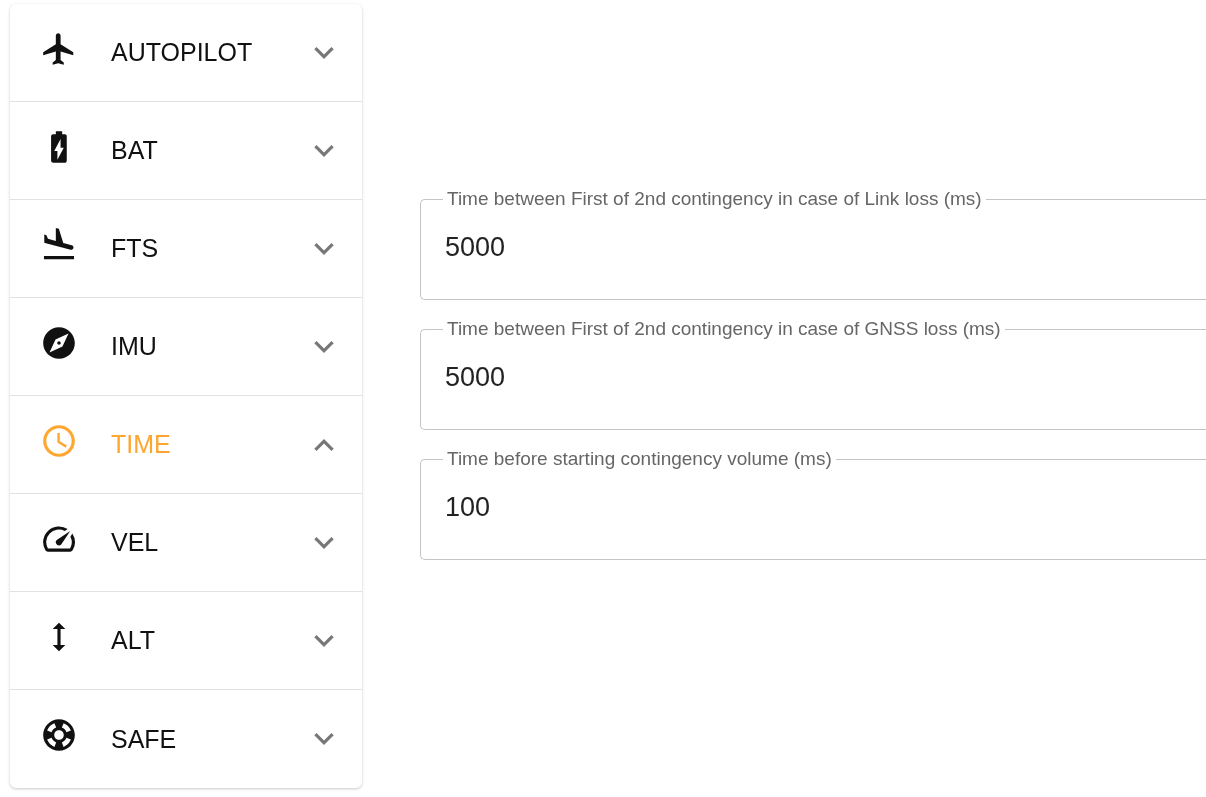 The height and width of the screenshot is (797, 1206). I want to click on accordion-header: FTS, so click(186, 249).